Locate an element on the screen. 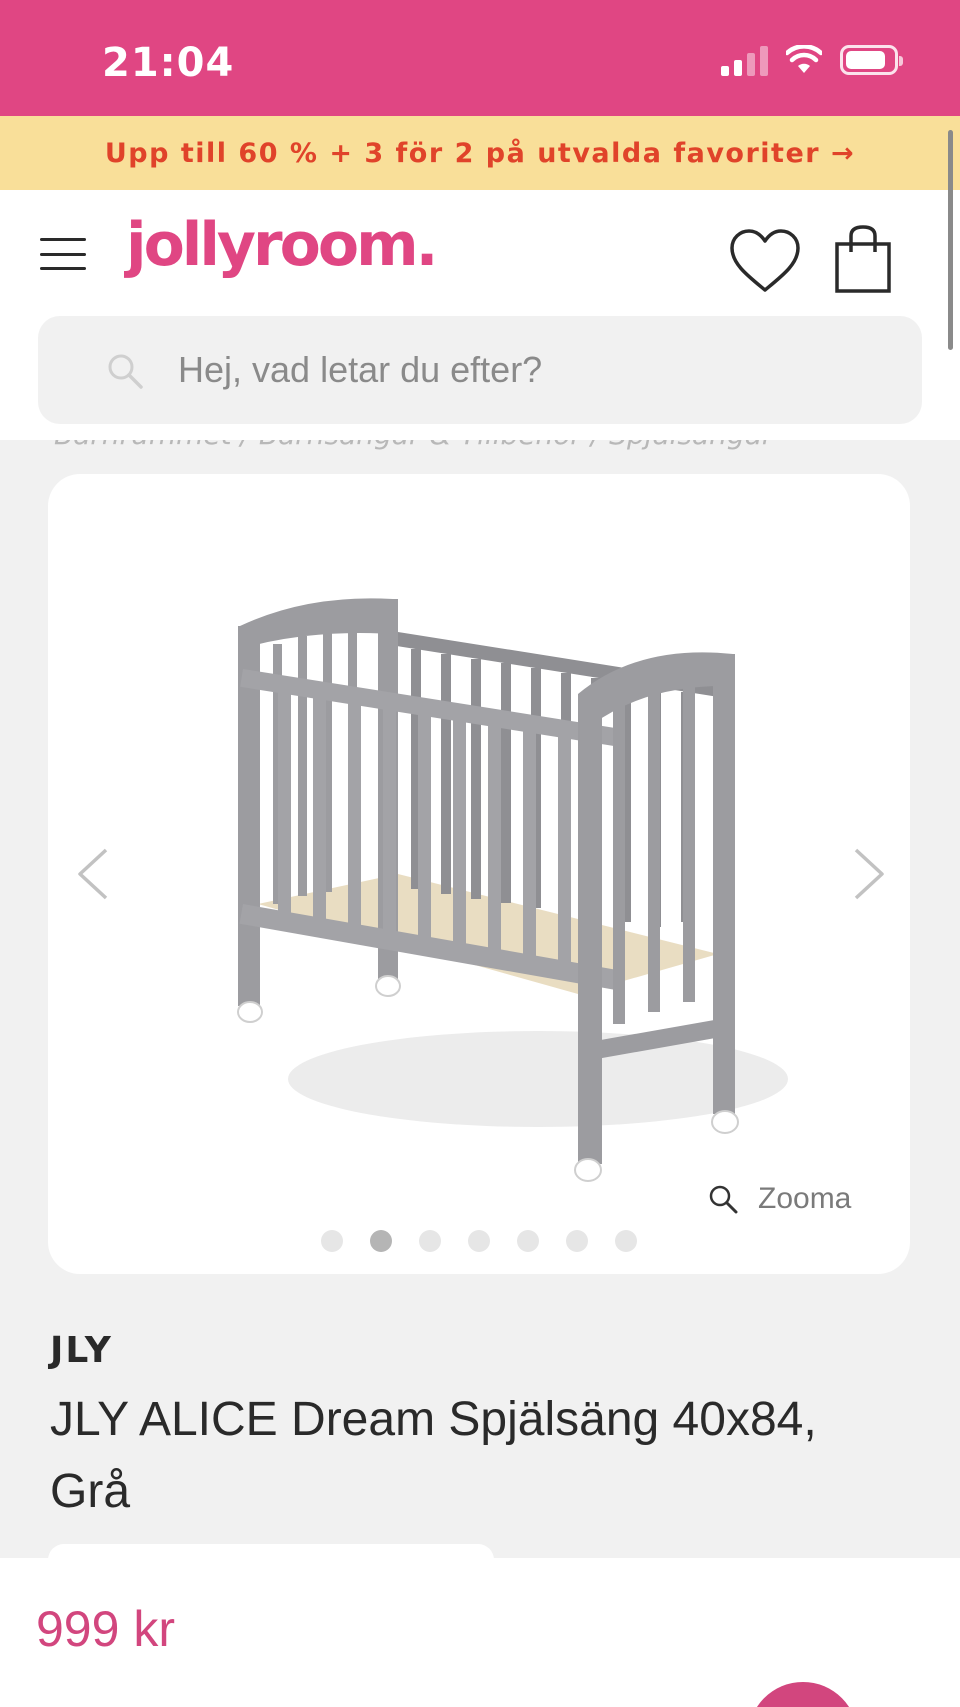 The width and height of the screenshot is (960, 1707). status-icons is located at coordinates (812, 60).